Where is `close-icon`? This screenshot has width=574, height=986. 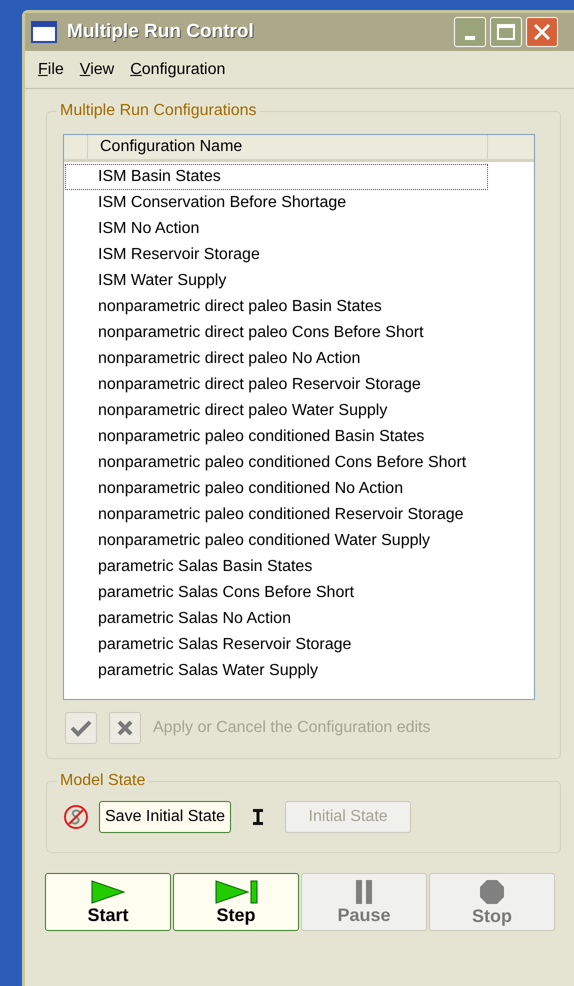 close-icon is located at coordinates (542, 32).